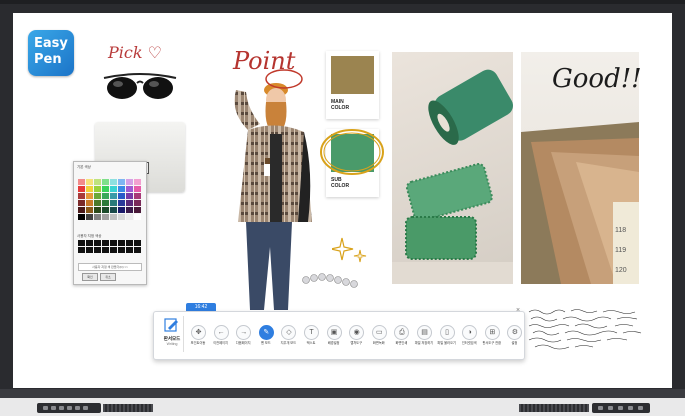 The width and height of the screenshot is (685, 416). What do you see at coordinates (402, 332) in the screenshot?
I see `tool-icon: ⎙` at bounding box center [402, 332].